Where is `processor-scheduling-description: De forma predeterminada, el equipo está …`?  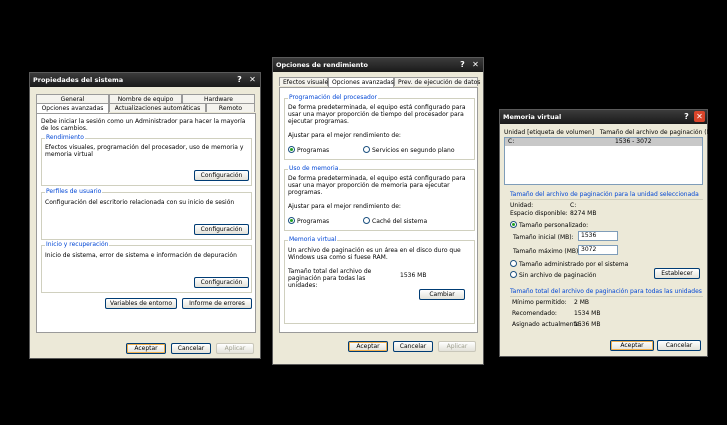
processor-scheduling-description: De forma predeterminada, el equipo está … is located at coordinates (377, 114).